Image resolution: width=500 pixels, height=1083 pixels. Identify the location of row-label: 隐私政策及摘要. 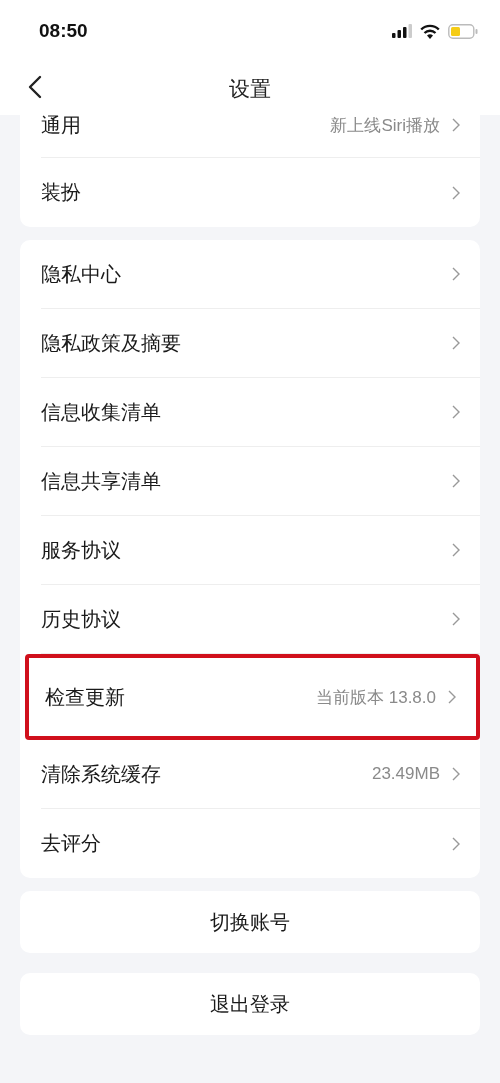
(111, 343).